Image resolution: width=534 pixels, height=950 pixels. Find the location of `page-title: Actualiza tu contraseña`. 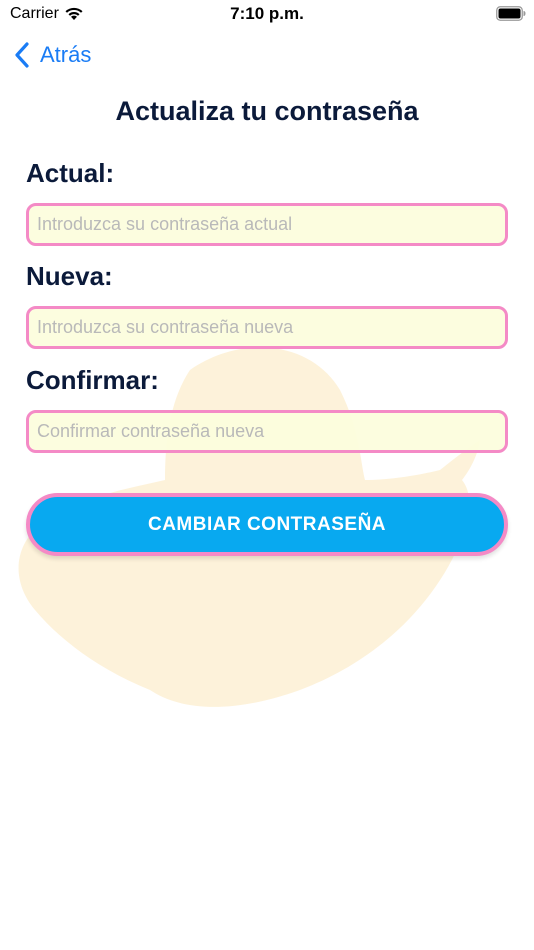

page-title: Actualiza tu contraseña is located at coordinates (267, 111).